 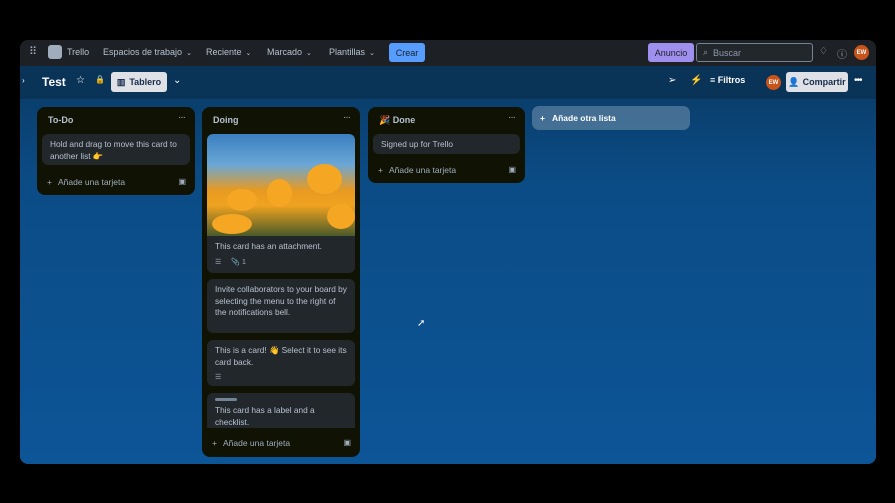 What do you see at coordinates (226, 399) in the screenshot?
I see `card-label` at bounding box center [226, 399].